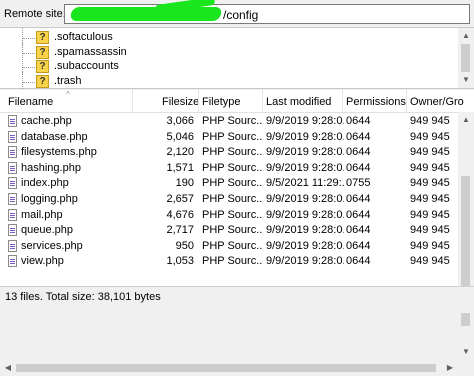  I want to click on tree-item-label: .subaccounts, so click(86, 66).